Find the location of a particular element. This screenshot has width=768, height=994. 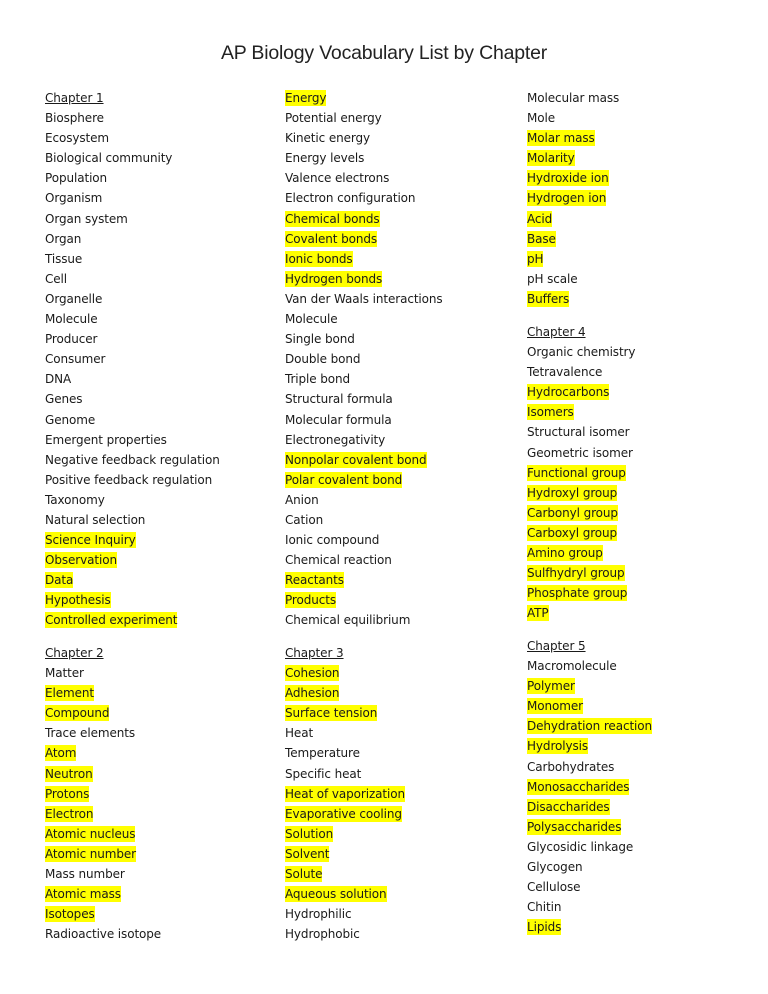

vocab-term-label: Atomic mass is located at coordinates (83, 894).